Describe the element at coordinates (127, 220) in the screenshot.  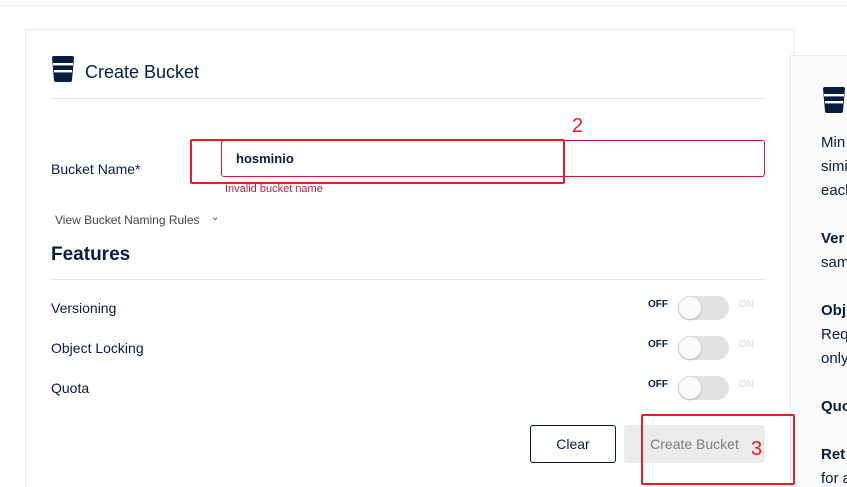
I see `view-naming-rules-link: View Bucket Naming Rules` at that location.